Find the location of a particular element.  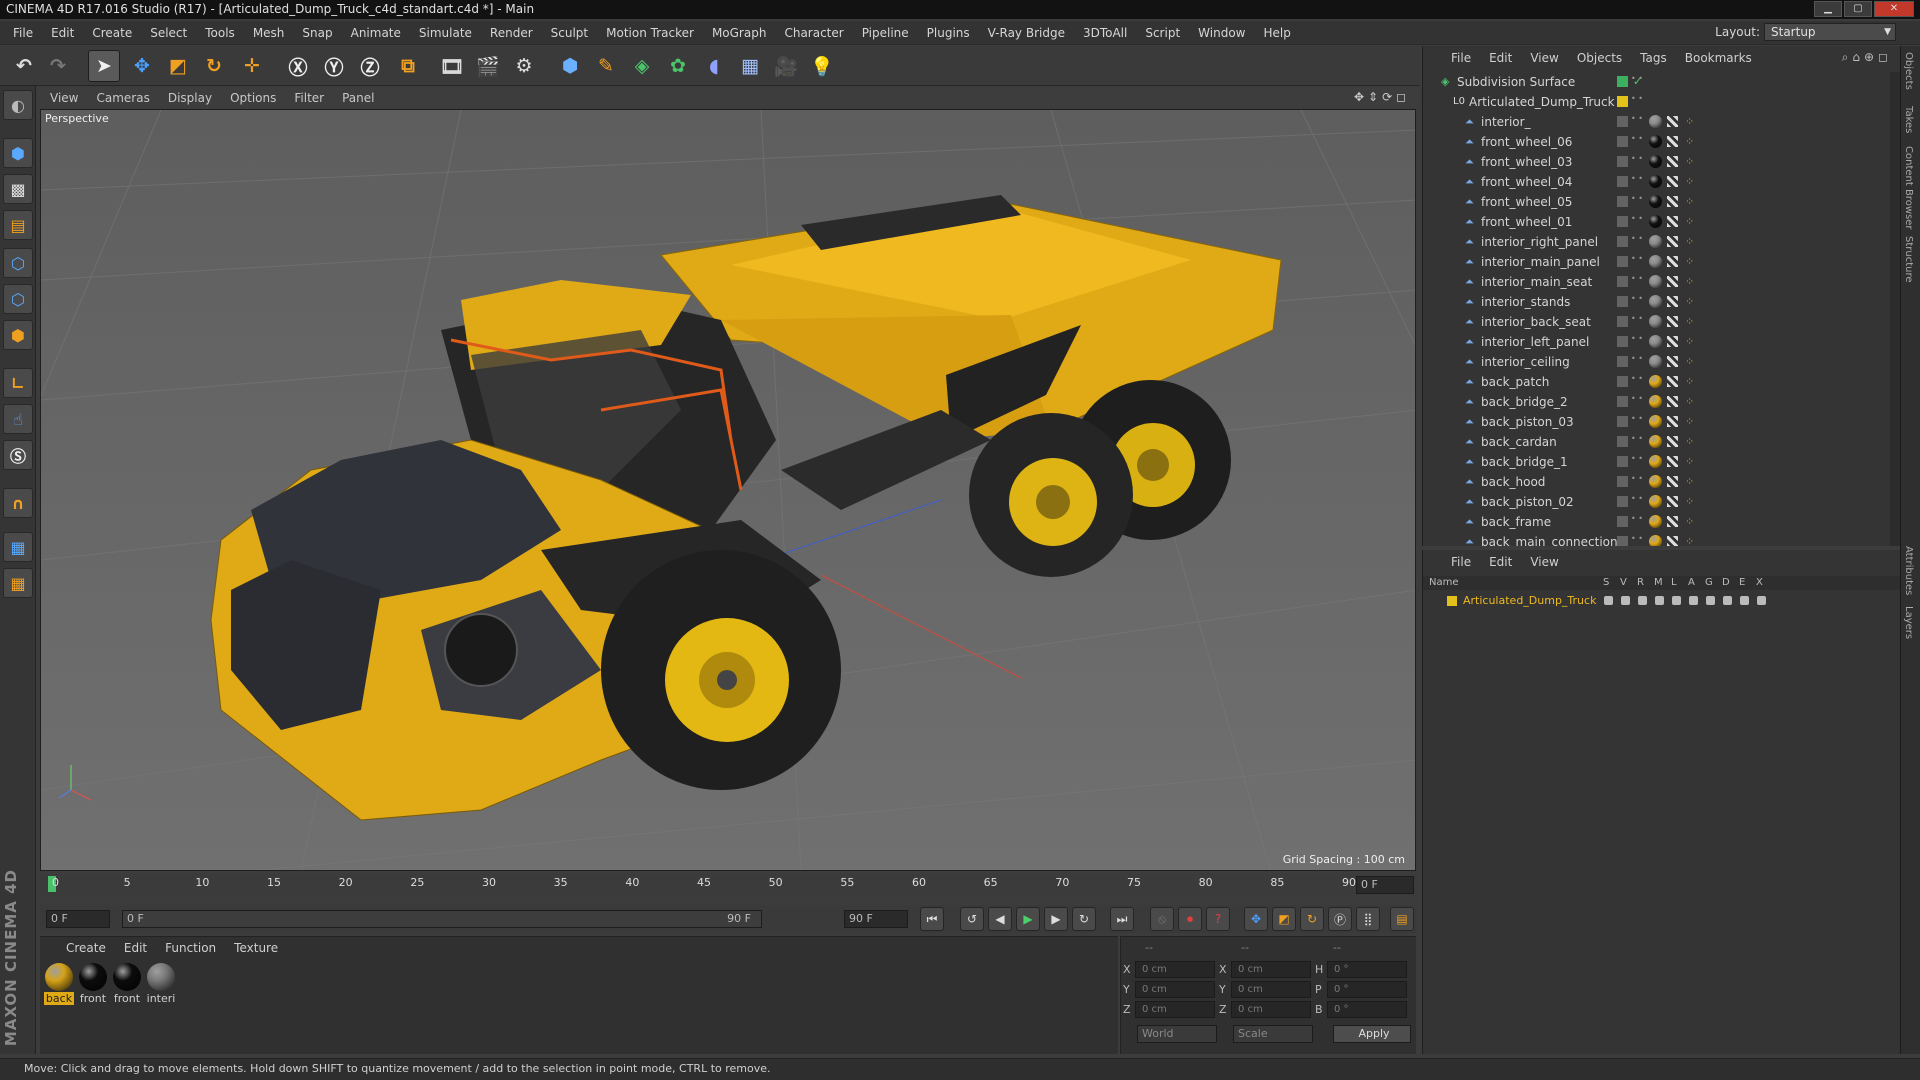

object-menu-view: View is located at coordinates (1544, 58).